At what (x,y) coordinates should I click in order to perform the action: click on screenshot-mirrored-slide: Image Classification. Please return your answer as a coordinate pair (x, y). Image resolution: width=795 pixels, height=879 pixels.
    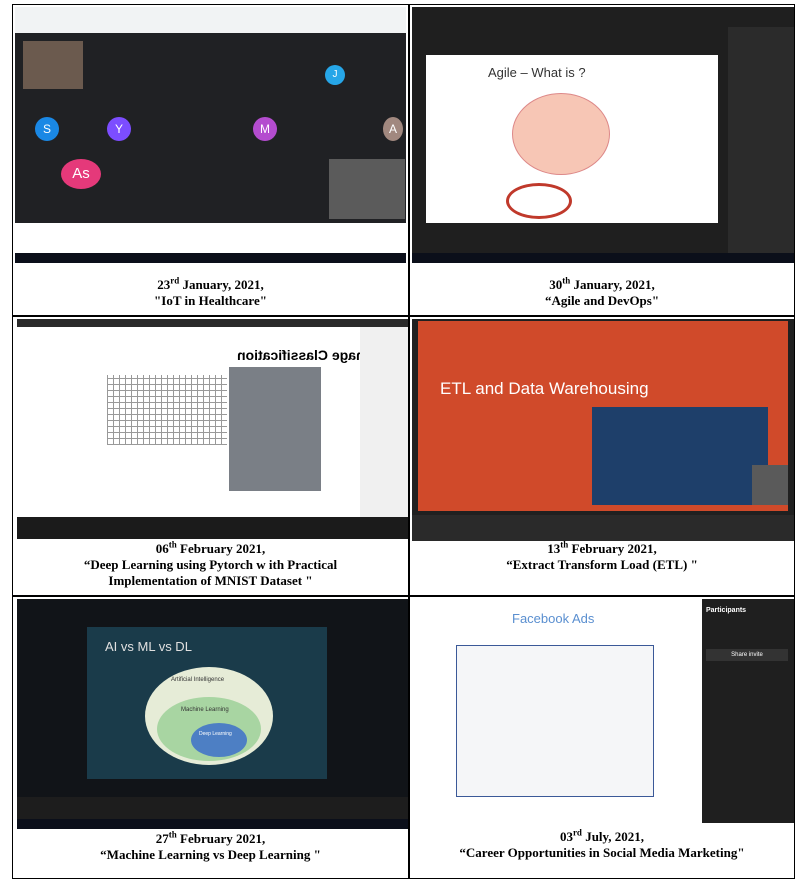
    Looking at the image, I should click on (212, 429).